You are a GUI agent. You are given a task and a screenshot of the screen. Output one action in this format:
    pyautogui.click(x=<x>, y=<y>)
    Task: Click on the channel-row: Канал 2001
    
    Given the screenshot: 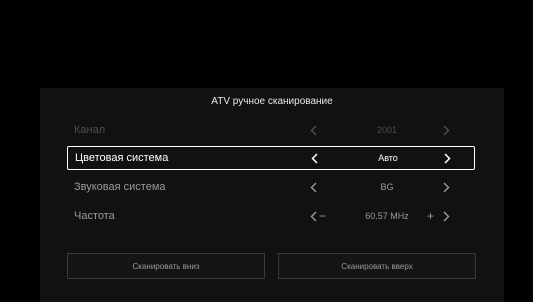 What is the action you would take?
    pyautogui.click(x=271, y=130)
    